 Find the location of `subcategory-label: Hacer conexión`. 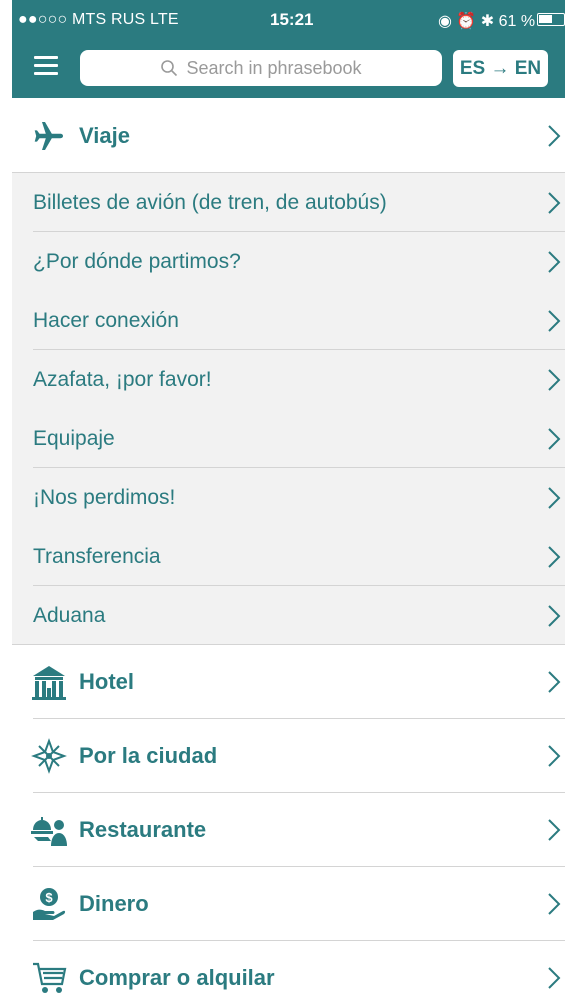

subcategory-label: Hacer conexión is located at coordinates (106, 320).